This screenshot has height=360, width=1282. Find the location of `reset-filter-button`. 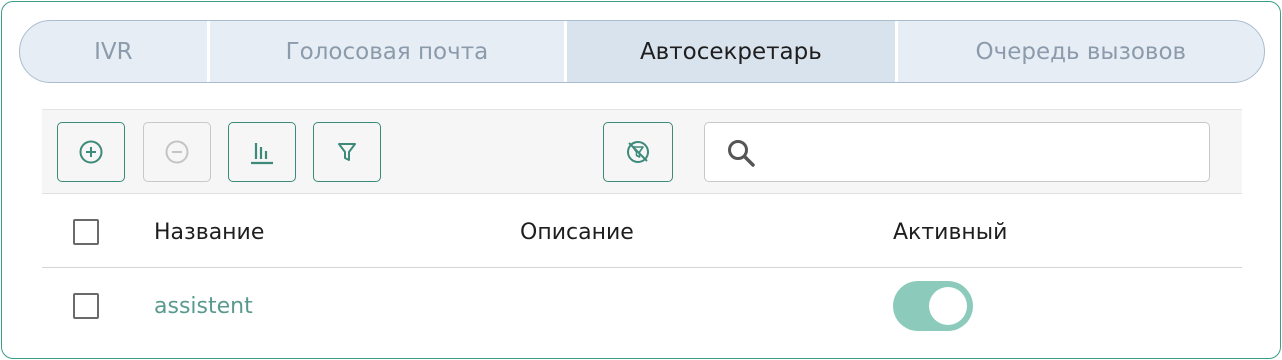

reset-filter-button is located at coordinates (638, 152).